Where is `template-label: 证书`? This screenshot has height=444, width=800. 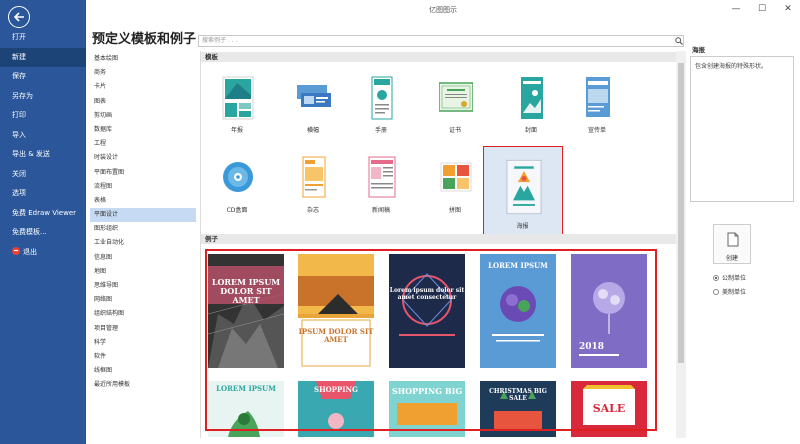 template-label: 证书 is located at coordinates (454, 130).